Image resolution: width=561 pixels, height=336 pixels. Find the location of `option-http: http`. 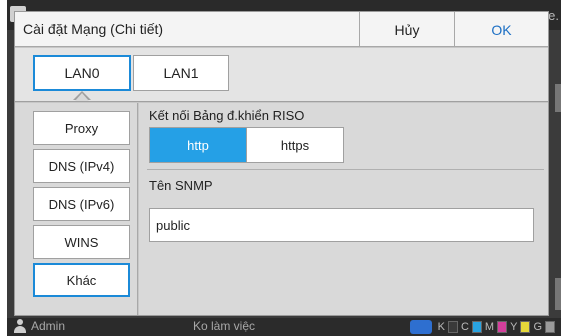

option-http: http is located at coordinates (198, 145).